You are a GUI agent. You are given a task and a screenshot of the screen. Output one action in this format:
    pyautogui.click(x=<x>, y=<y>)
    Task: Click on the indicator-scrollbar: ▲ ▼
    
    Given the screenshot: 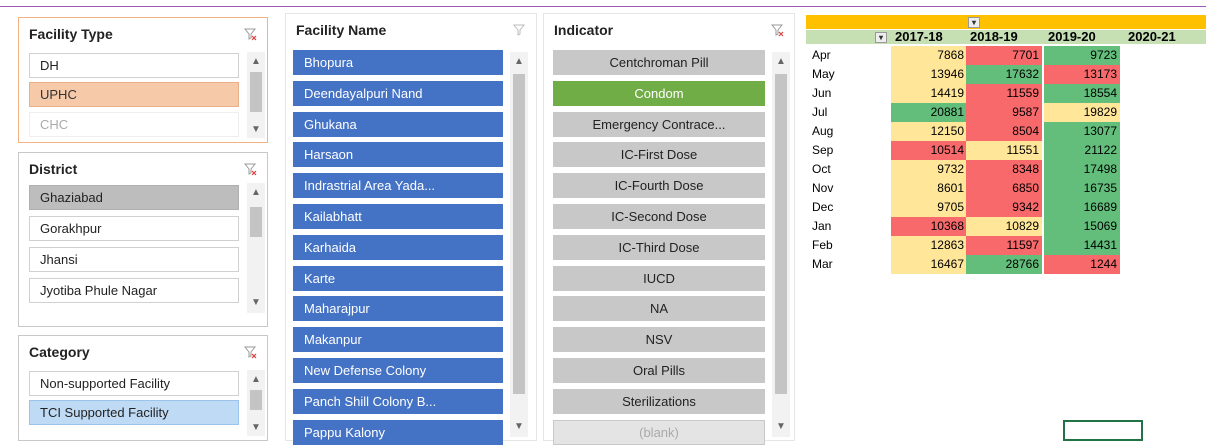 What is the action you would take?
    pyautogui.click(x=781, y=244)
    